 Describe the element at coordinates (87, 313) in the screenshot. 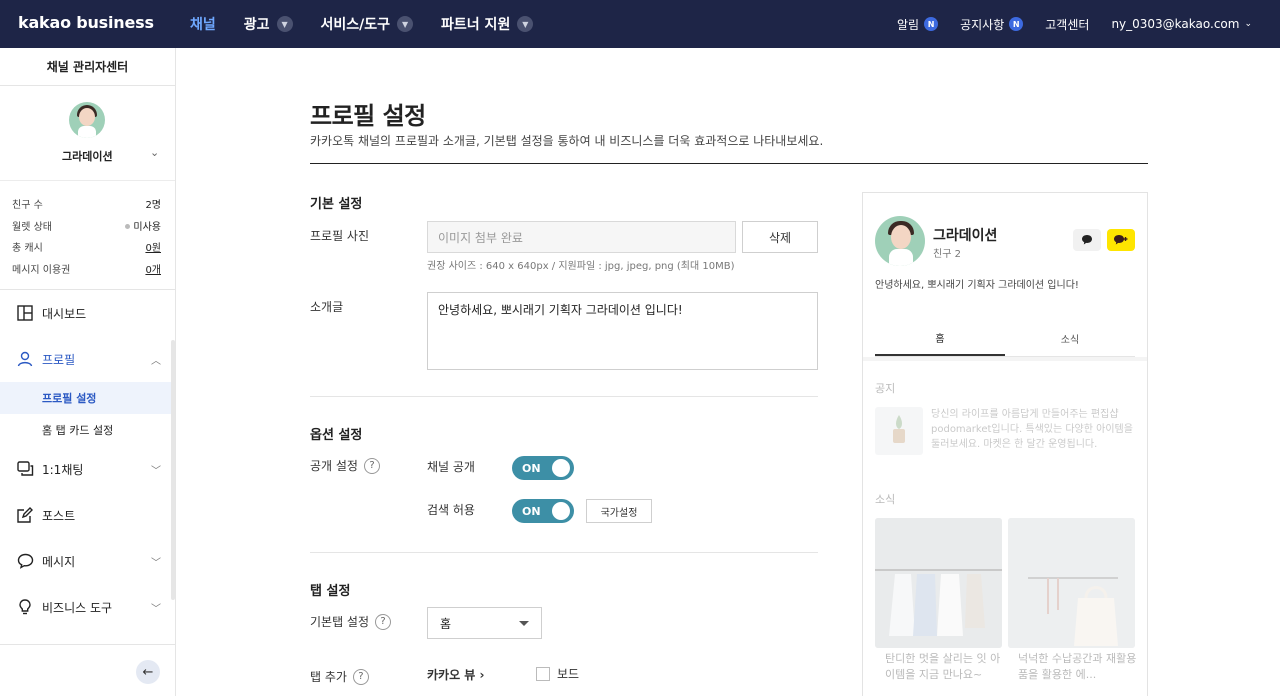

I see `sidebar-item-dashboard: 대시보드` at that location.